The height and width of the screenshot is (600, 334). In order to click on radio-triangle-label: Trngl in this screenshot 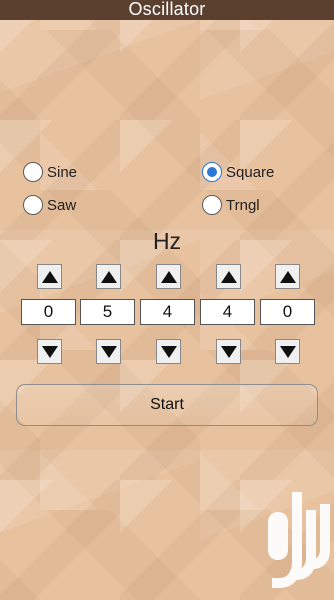, I will do `click(243, 205)`.